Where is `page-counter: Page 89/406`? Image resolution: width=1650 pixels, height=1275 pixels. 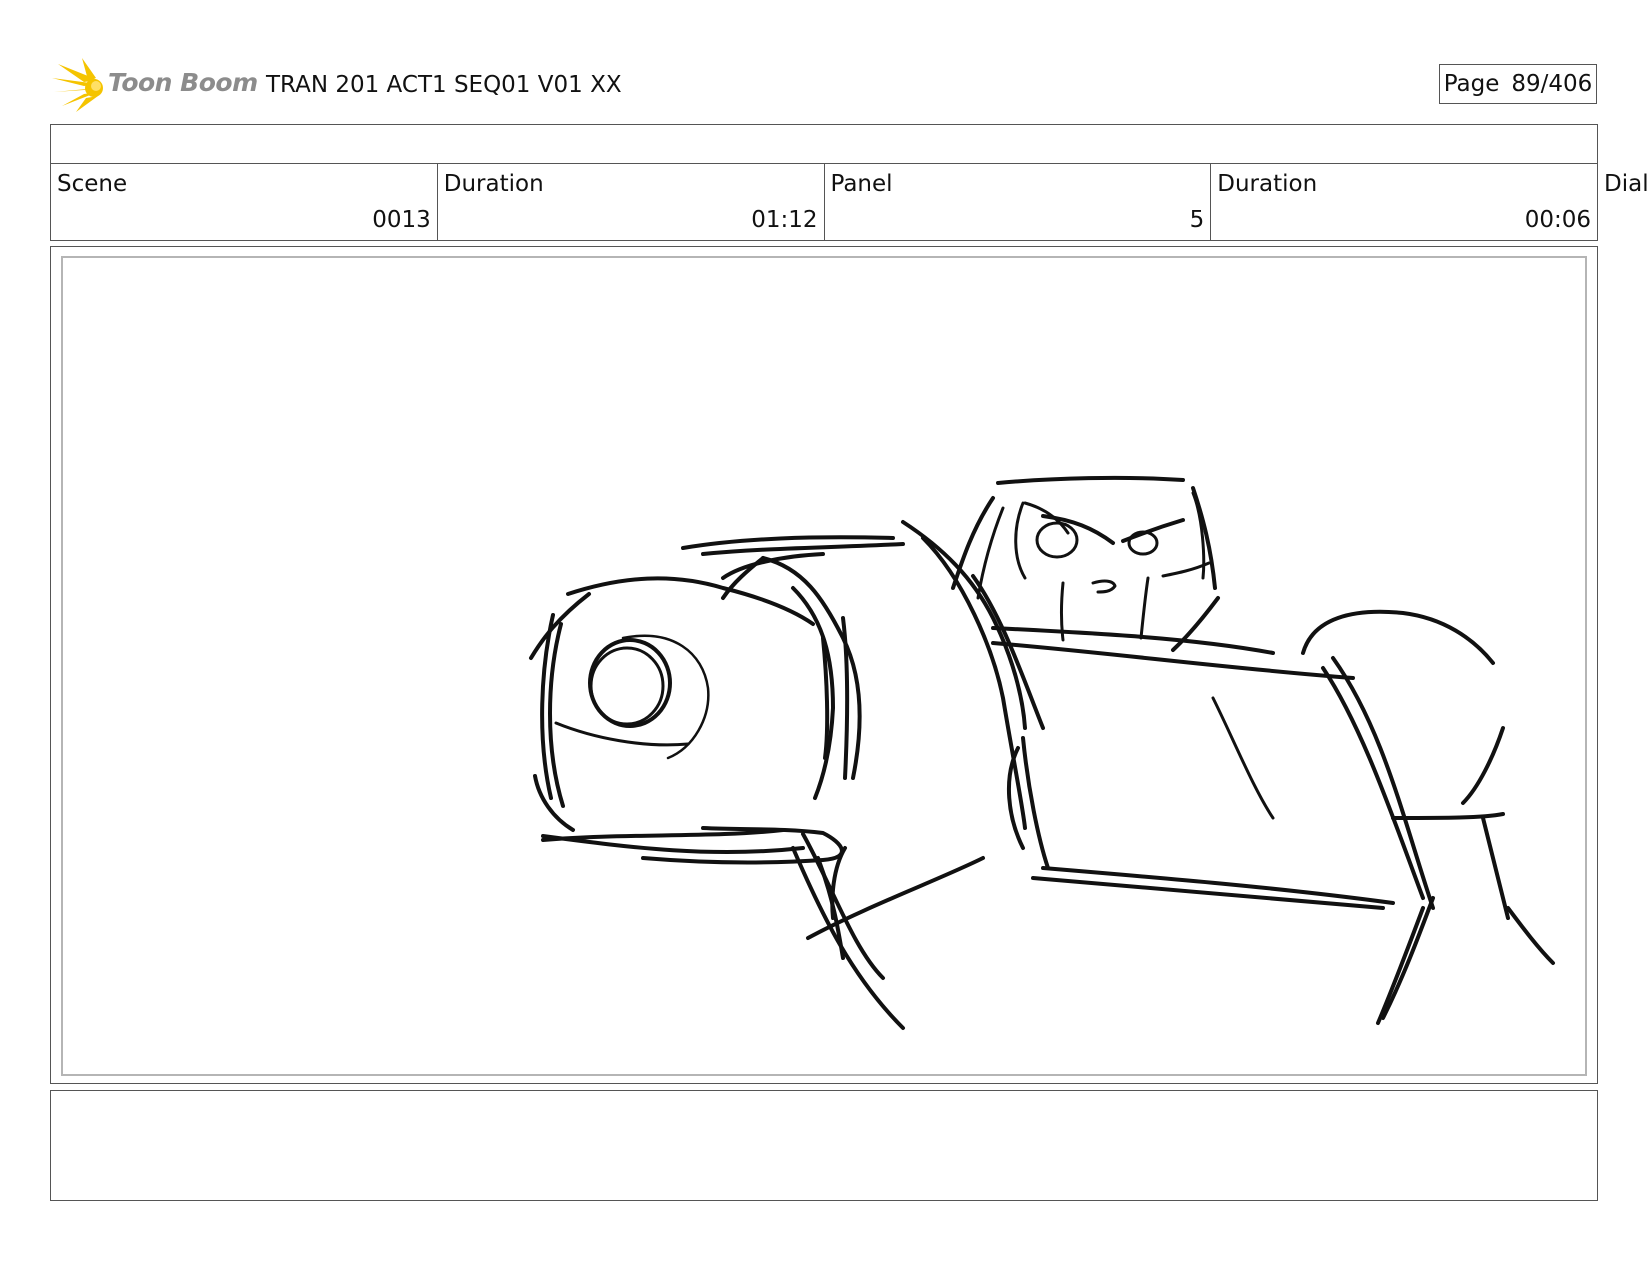
page-counter: Page 89/406 is located at coordinates (1518, 84).